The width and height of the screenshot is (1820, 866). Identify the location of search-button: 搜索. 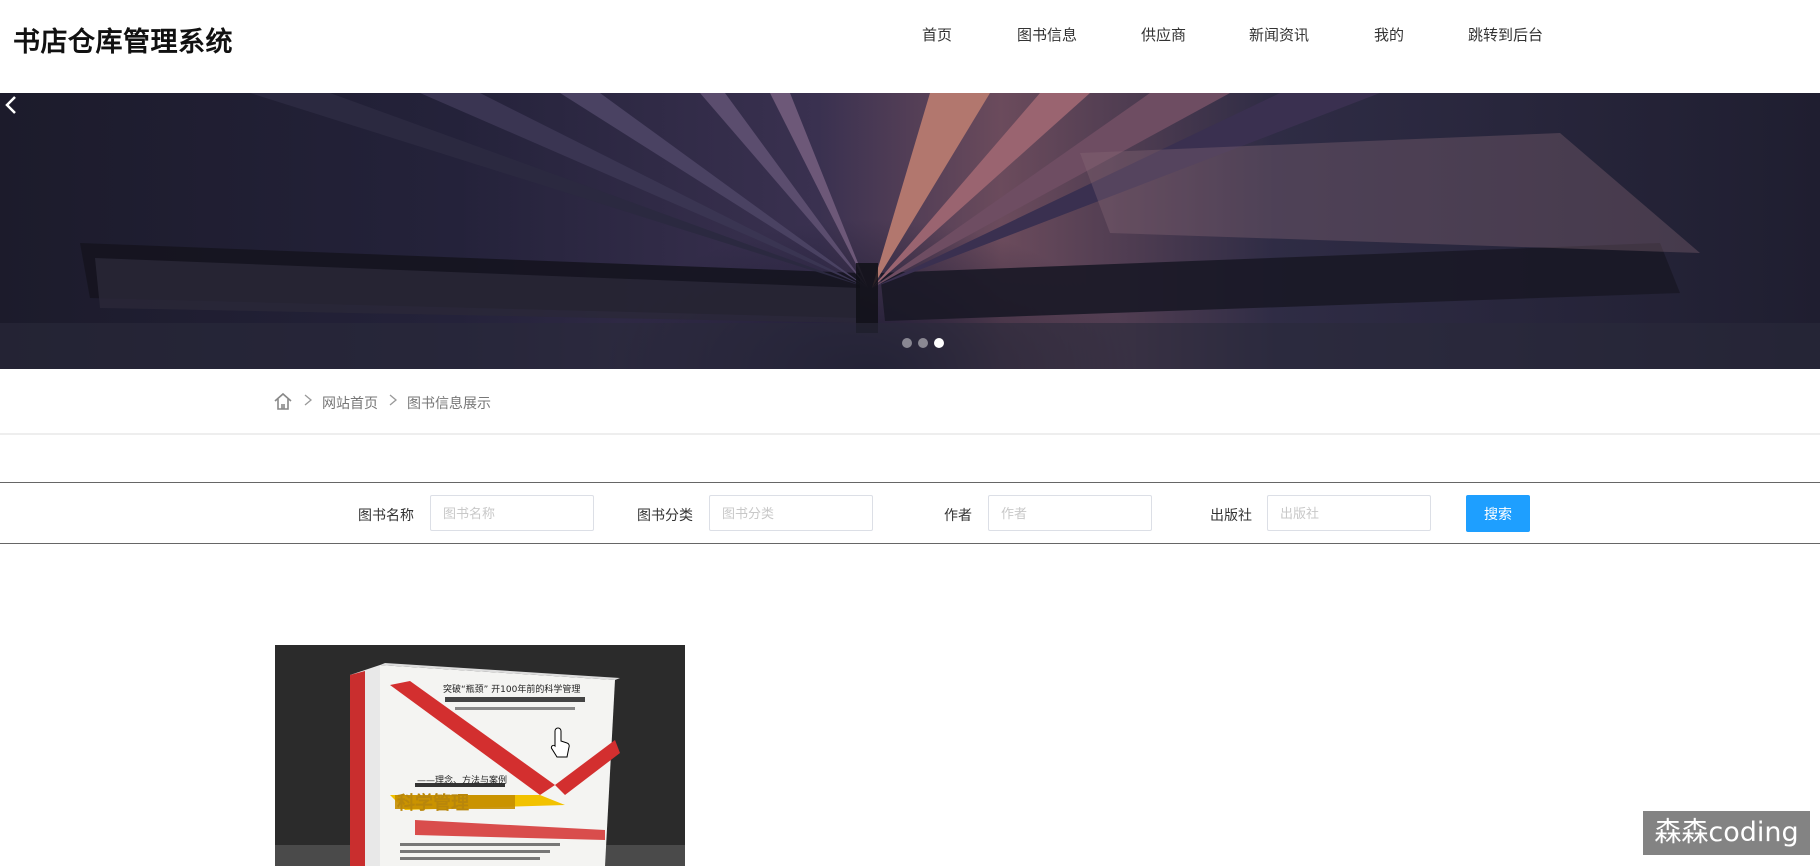
(1498, 513).